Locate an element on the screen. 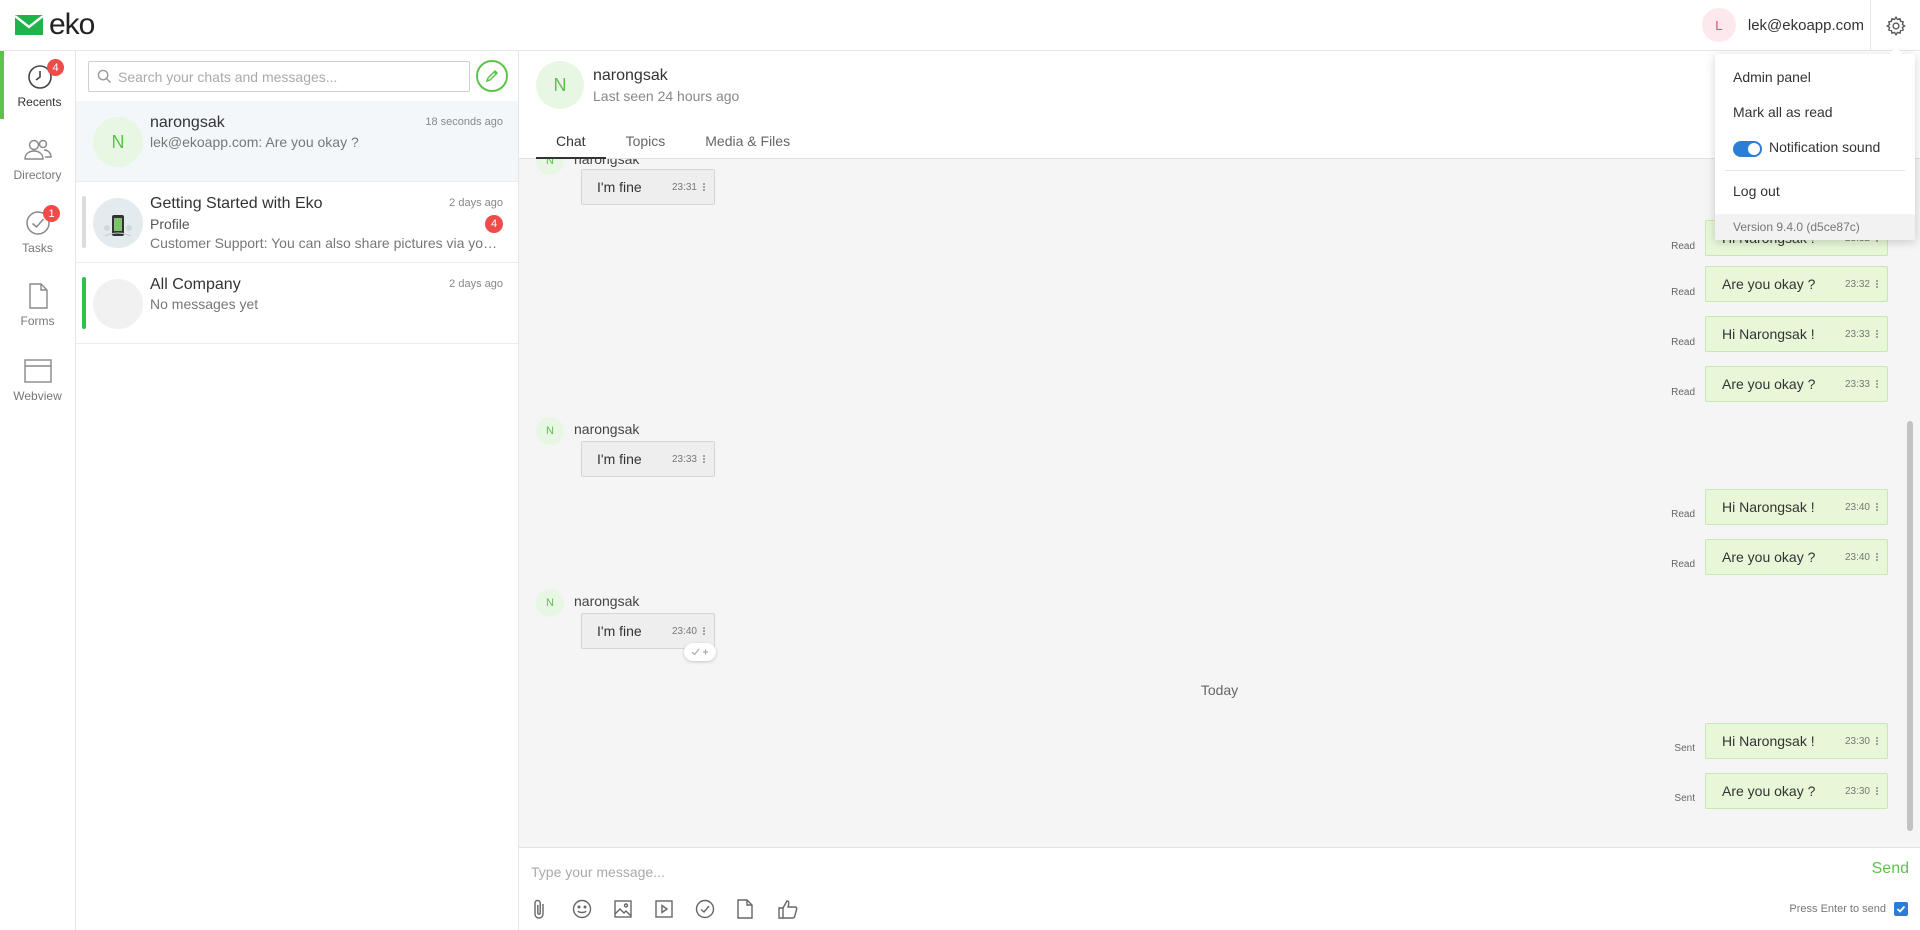 The height and width of the screenshot is (930, 1920). user-menu: L lek@ekoapp.com is located at coordinates (1782, 25).